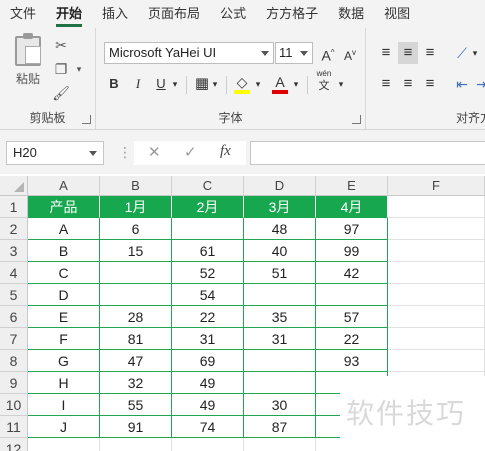 The width and height of the screenshot is (485, 451). What do you see at coordinates (436, 251) in the screenshot?
I see `cell-f3` at bounding box center [436, 251].